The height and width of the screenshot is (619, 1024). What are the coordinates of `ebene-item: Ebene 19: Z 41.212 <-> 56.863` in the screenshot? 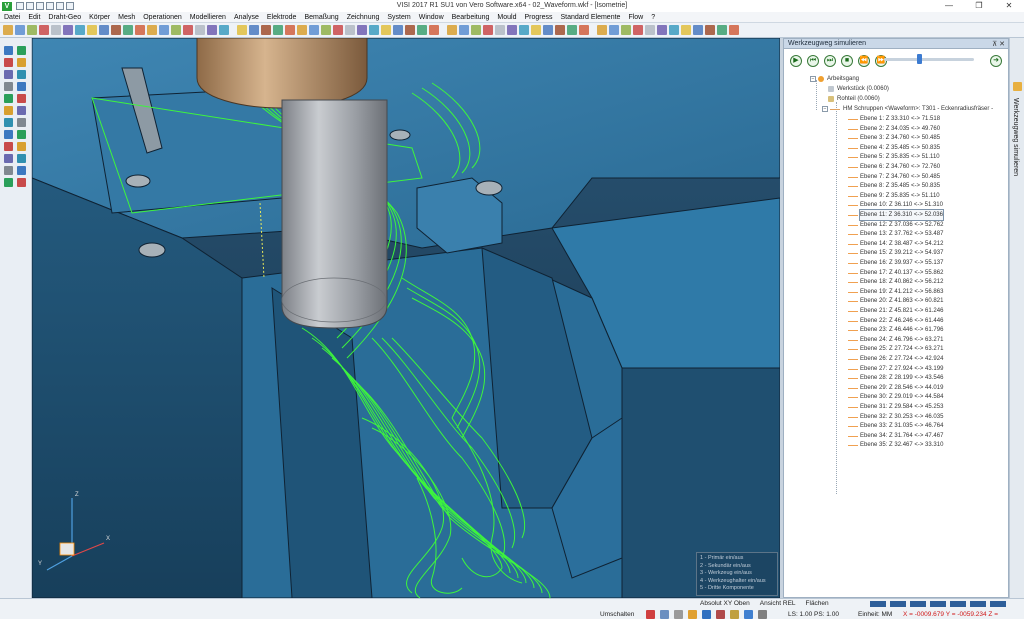 It's located at (901, 292).